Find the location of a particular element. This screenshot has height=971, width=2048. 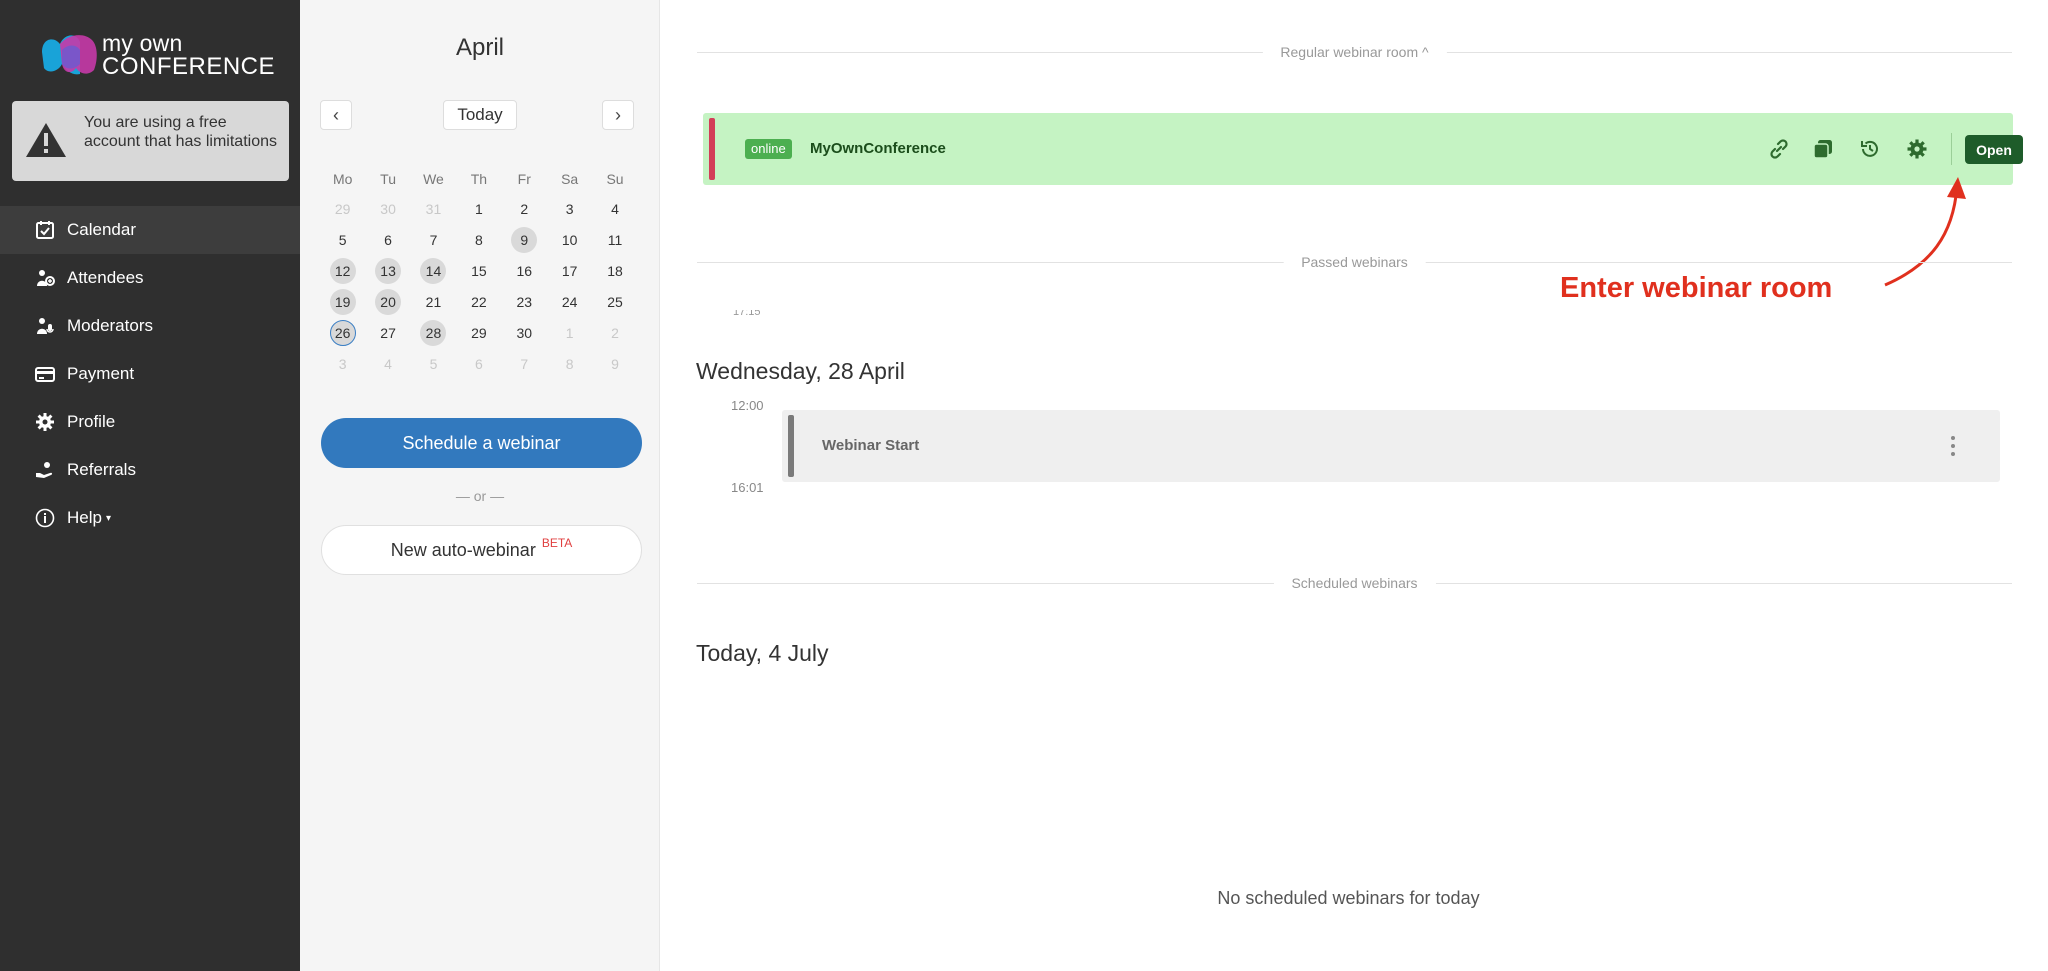

event-title: Webinar Start is located at coordinates (871, 445).